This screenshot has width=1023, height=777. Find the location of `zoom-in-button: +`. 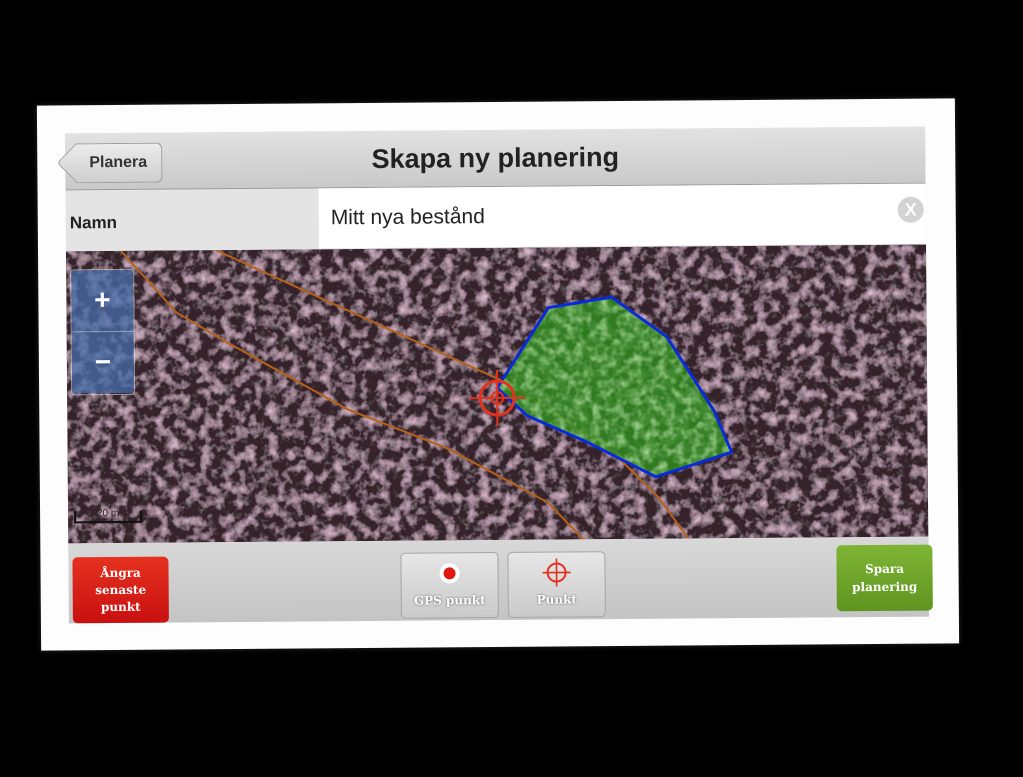

zoom-in-button: + is located at coordinates (102, 300).